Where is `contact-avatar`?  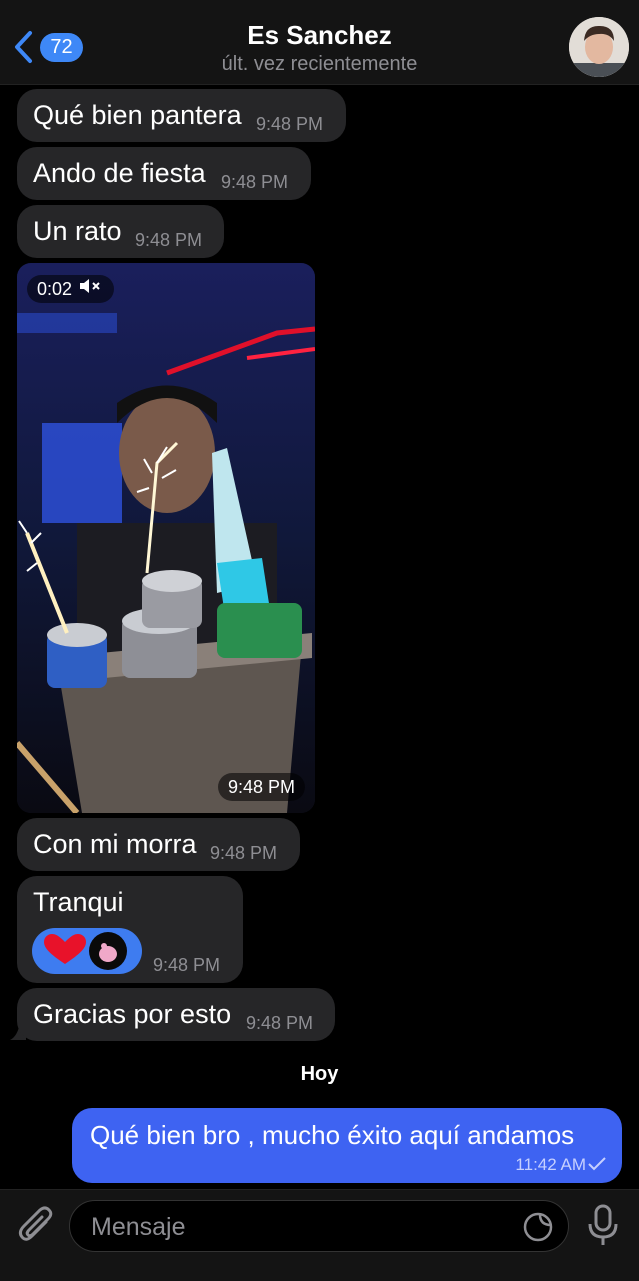 contact-avatar is located at coordinates (599, 47).